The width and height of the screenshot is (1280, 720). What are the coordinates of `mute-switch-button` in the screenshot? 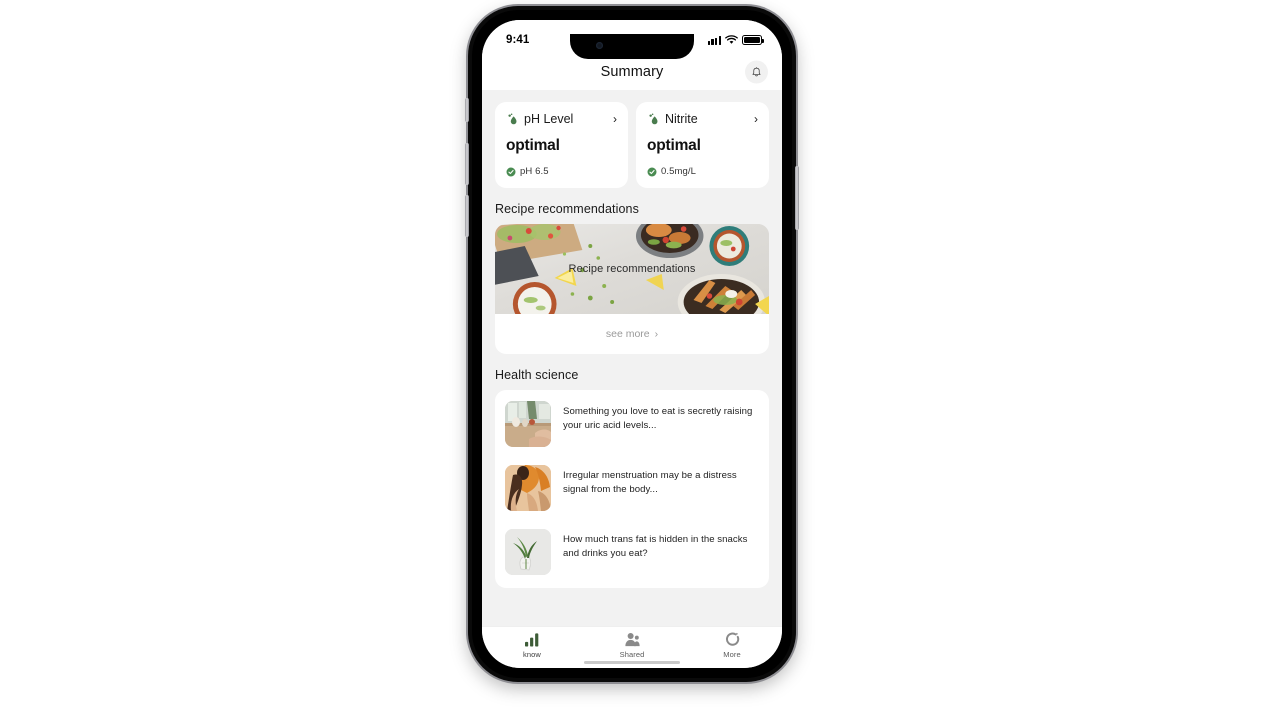 It's located at (467, 110).